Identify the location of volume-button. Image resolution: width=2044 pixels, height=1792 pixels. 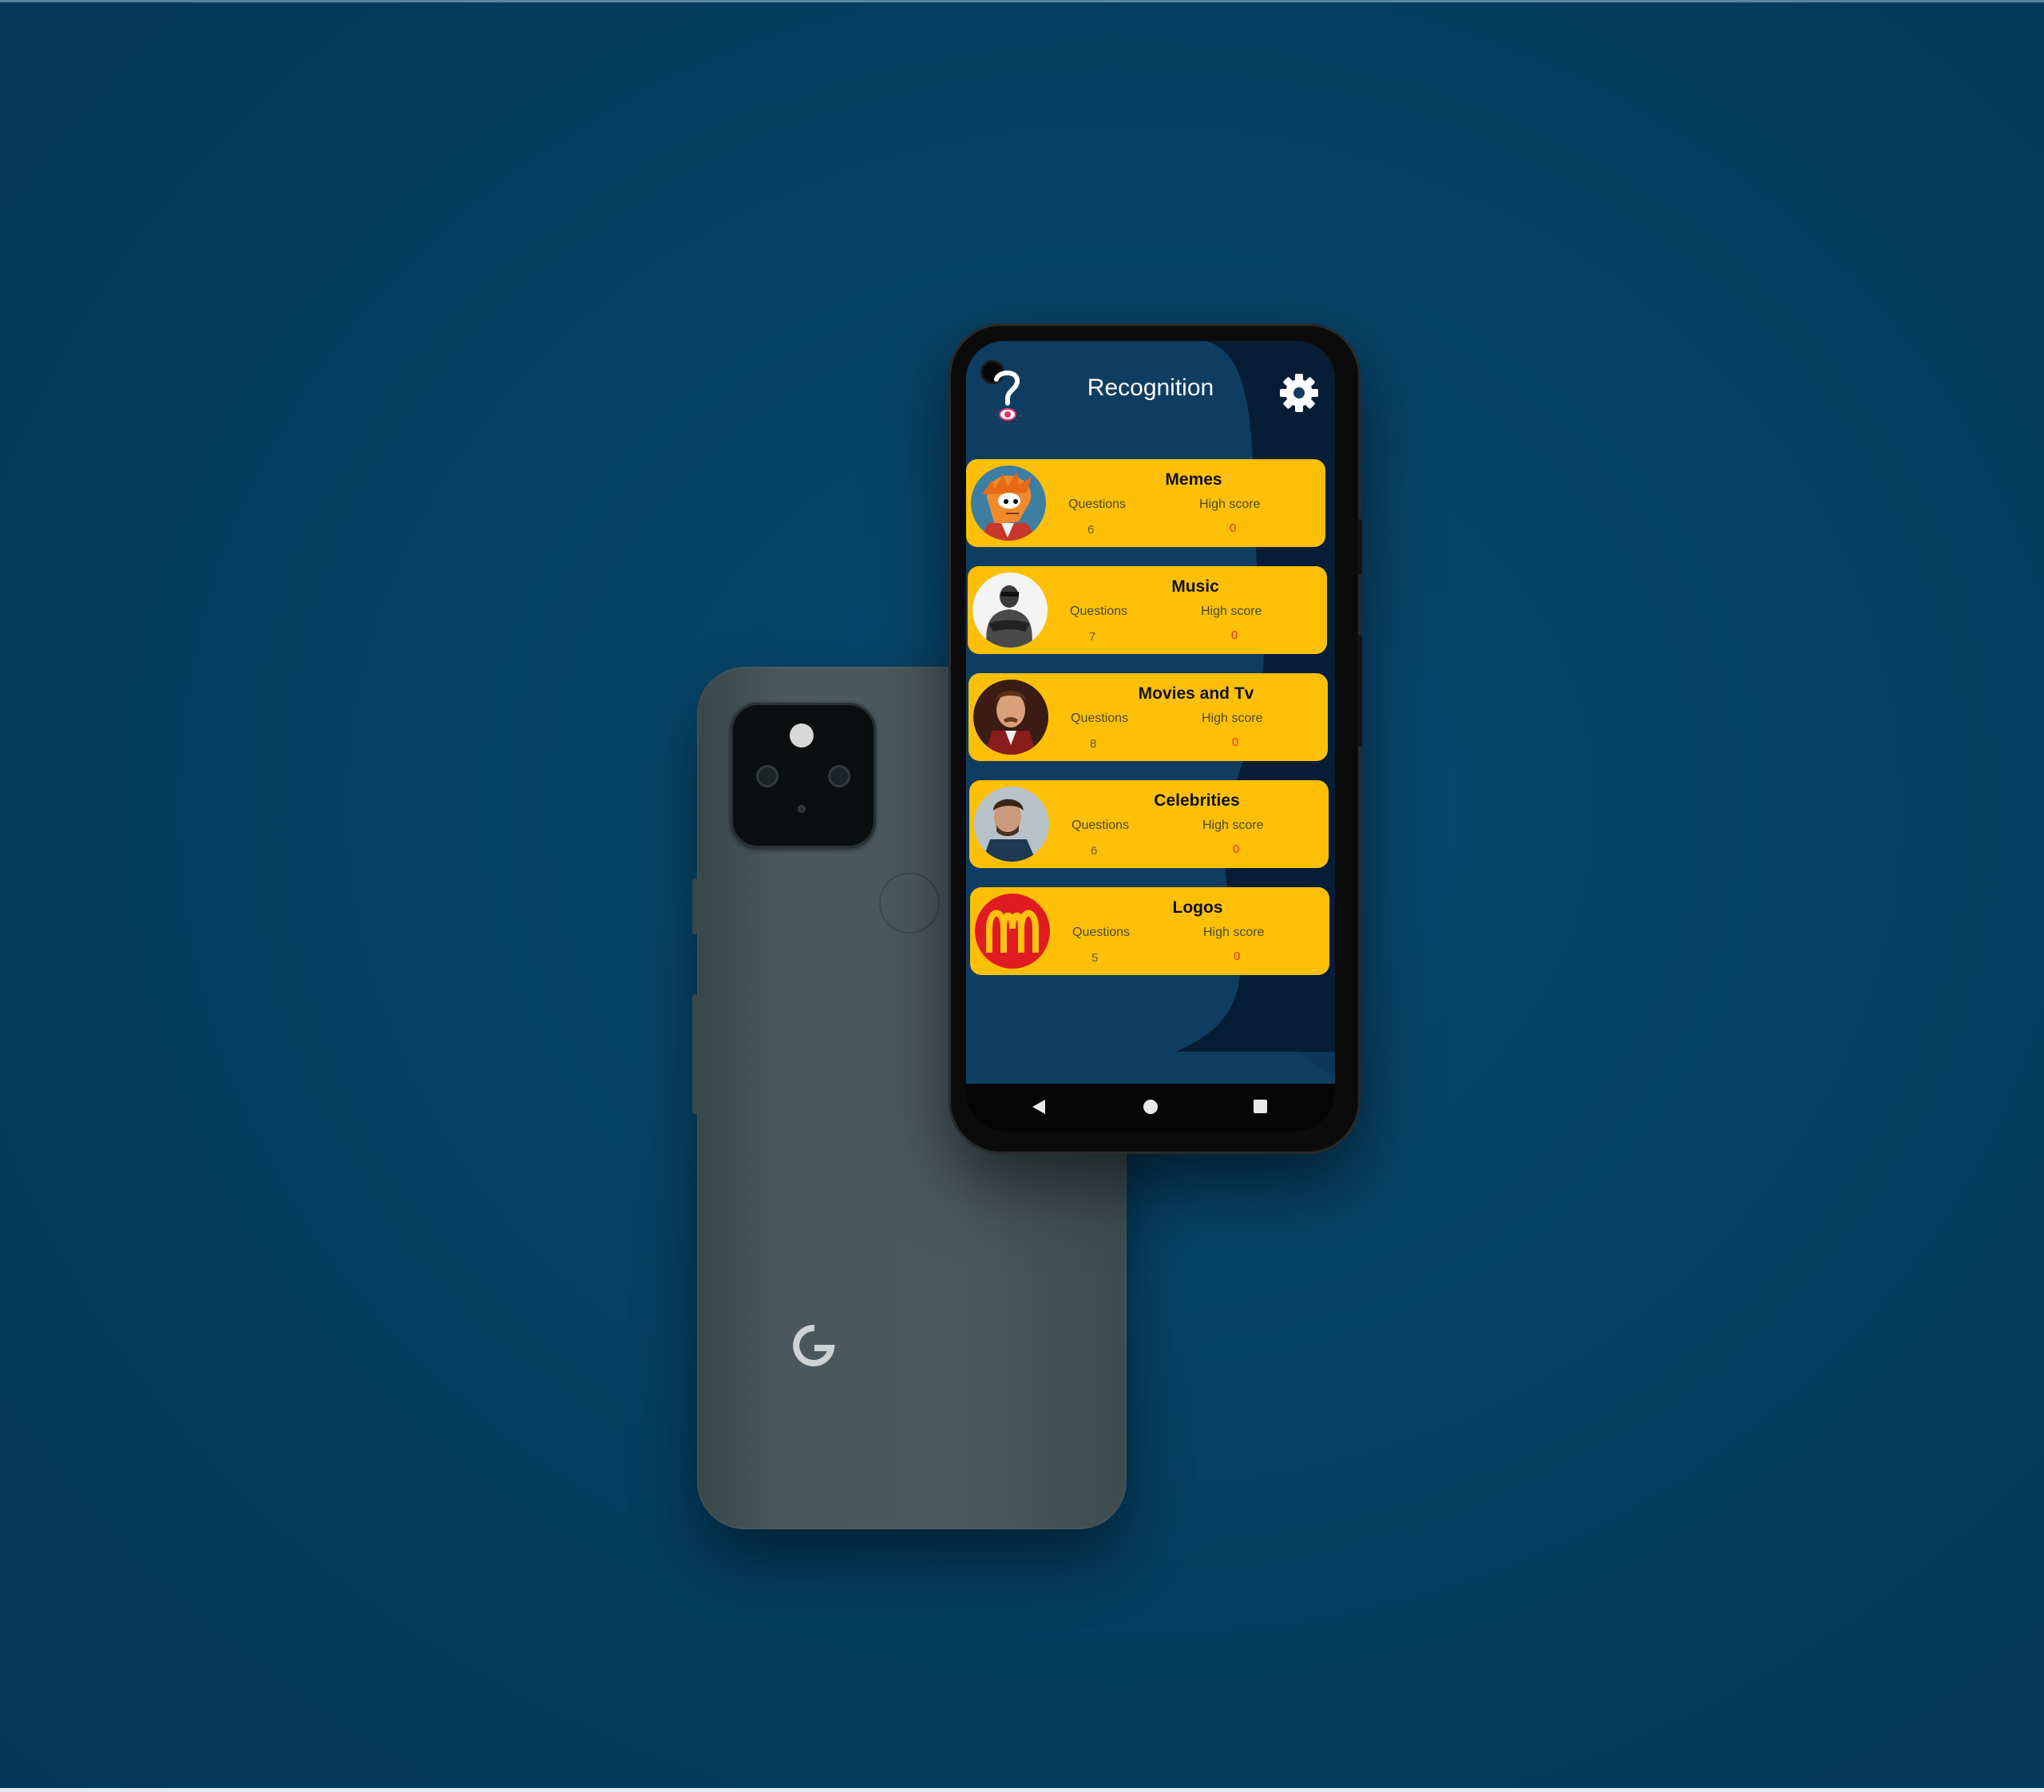
(1359, 691).